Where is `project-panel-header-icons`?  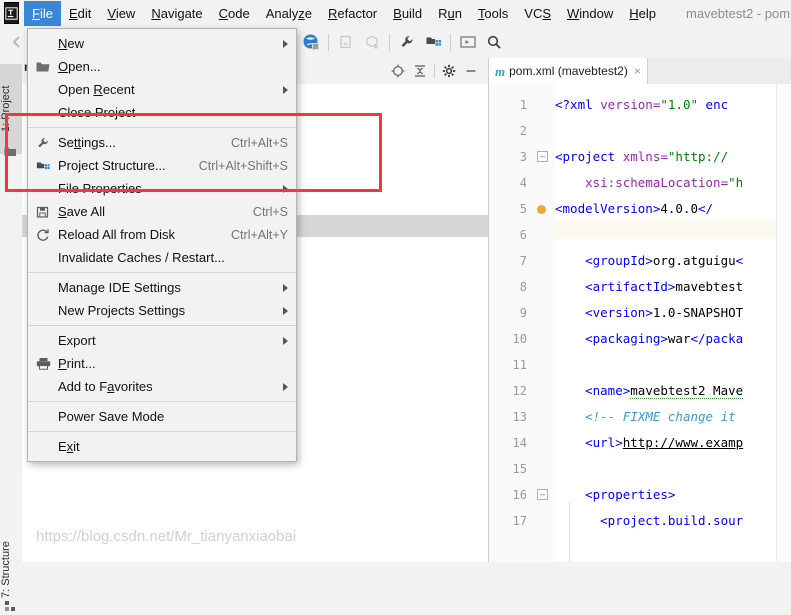
project-panel-header-icons is located at coordinates (437, 71).